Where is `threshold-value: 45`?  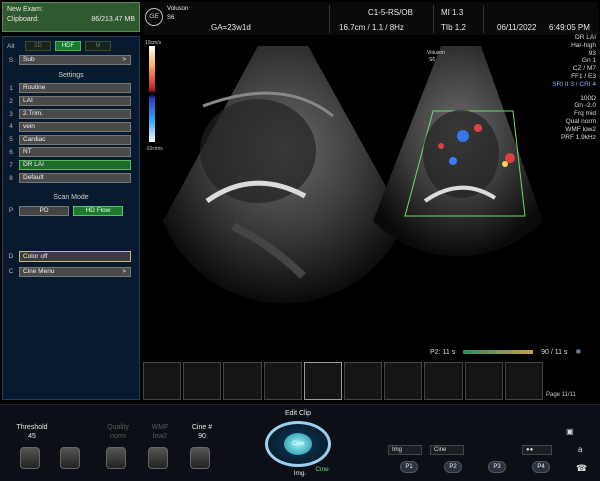 threshold-value: 45 is located at coordinates (32, 436).